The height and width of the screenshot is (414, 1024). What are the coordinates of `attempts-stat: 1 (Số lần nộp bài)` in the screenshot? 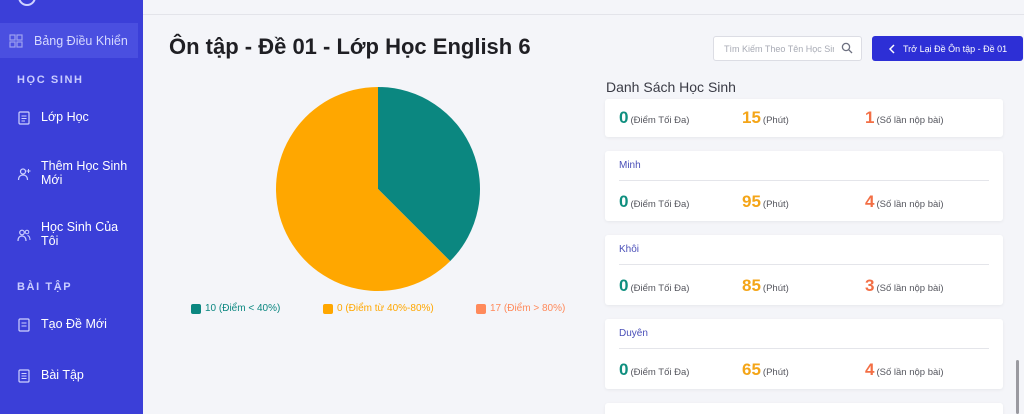 It's located at (904, 118).